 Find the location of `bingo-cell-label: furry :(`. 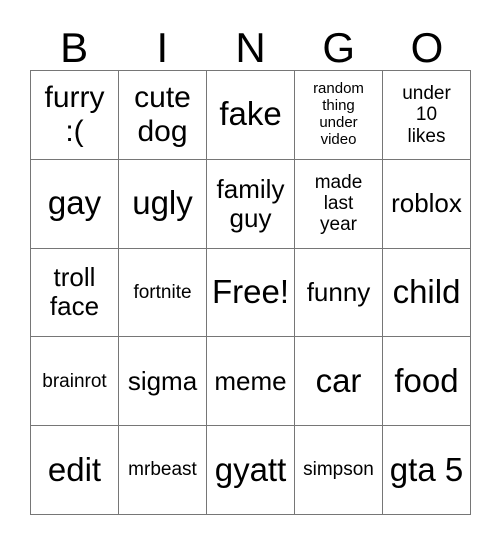

bingo-cell-label: furry :( is located at coordinates (74, 114).